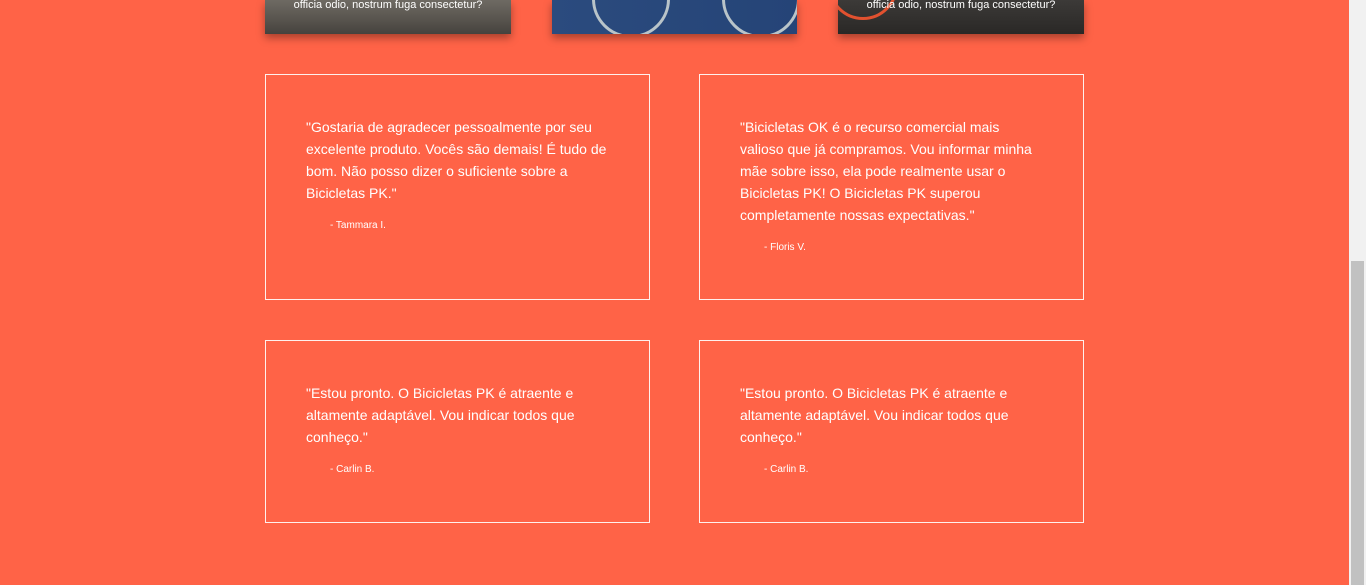  I want to click on gallery-card-1: officia odio, nostrum fuga consectetur?, so click(388, 17).